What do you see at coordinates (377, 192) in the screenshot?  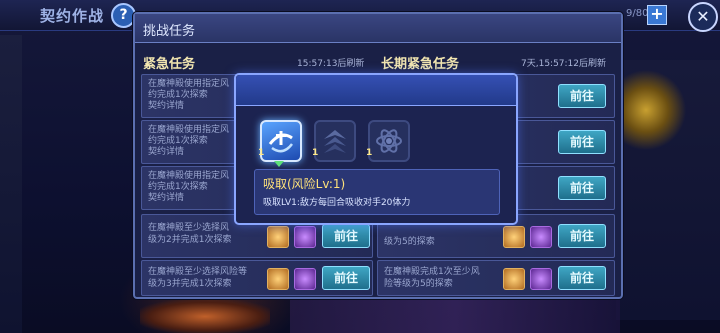 I see `skill-description-box: 吸取(风险Lv:1) 吸取LV1:敌方每回合吸收对手20体力` at bounding box center [377, 192].